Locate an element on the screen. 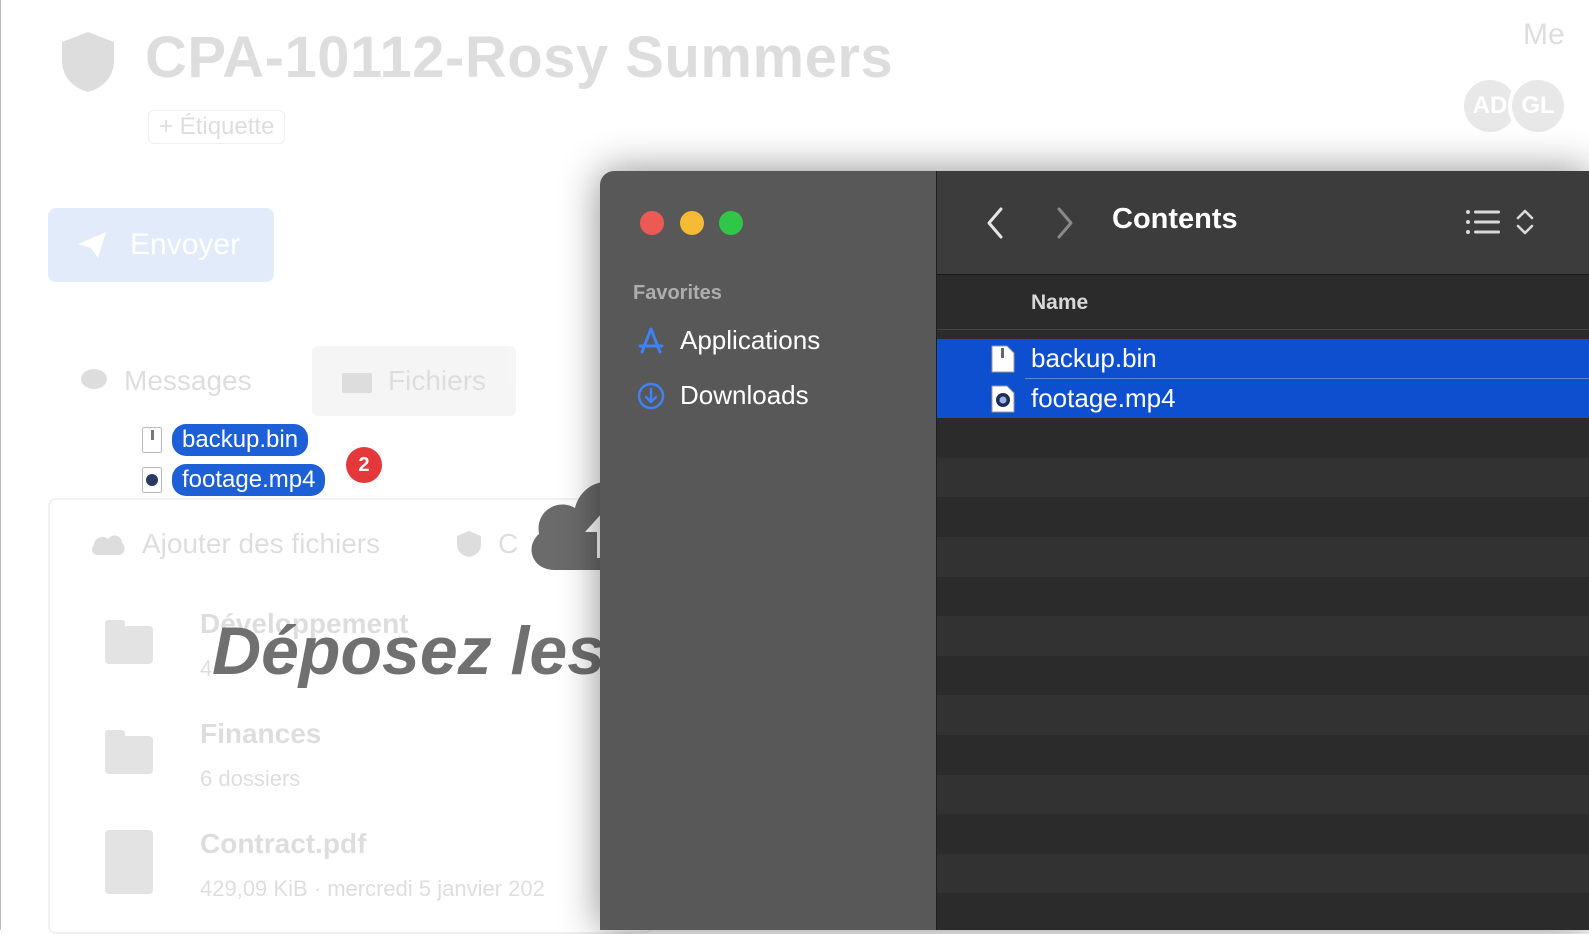 The width and height of the screenshot is (1589, 934). chat-bubble-icon is located at coordinates (94, 379).